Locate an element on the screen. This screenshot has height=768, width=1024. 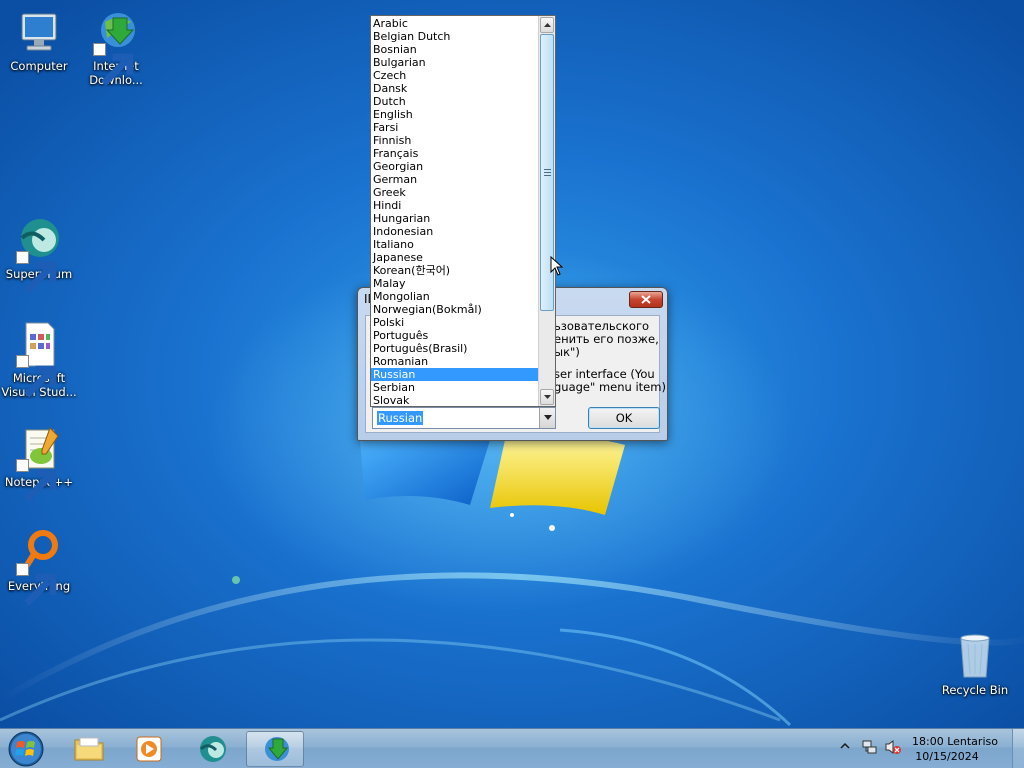
volume-muted-icon is located at coordinates (893, 747).